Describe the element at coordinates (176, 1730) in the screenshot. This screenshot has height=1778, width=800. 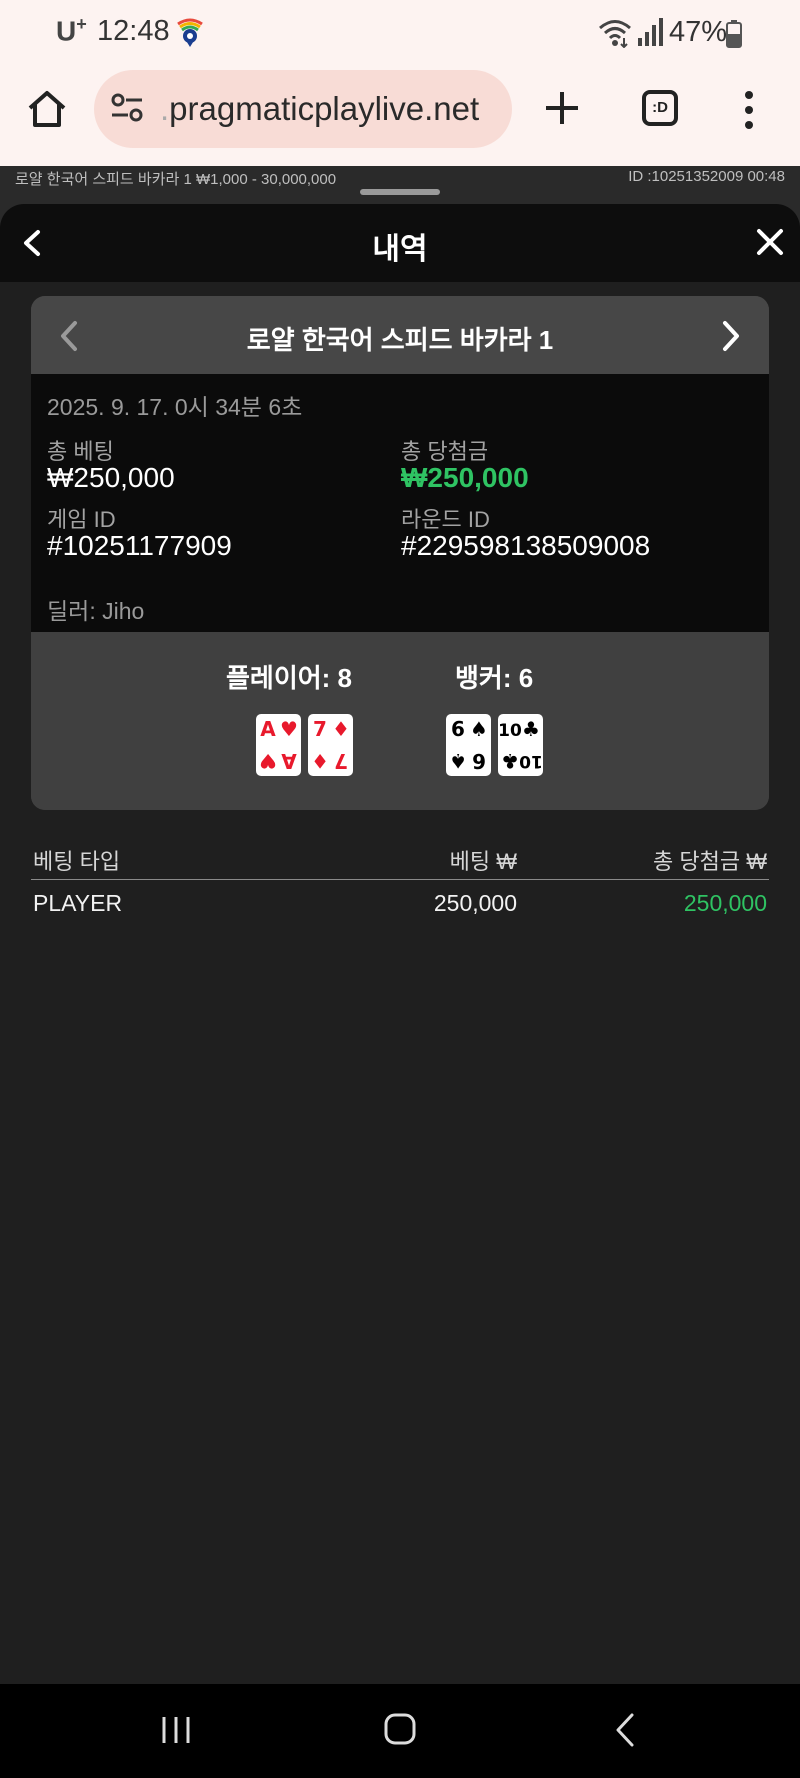
I see `recent-apps-icon` at that location.